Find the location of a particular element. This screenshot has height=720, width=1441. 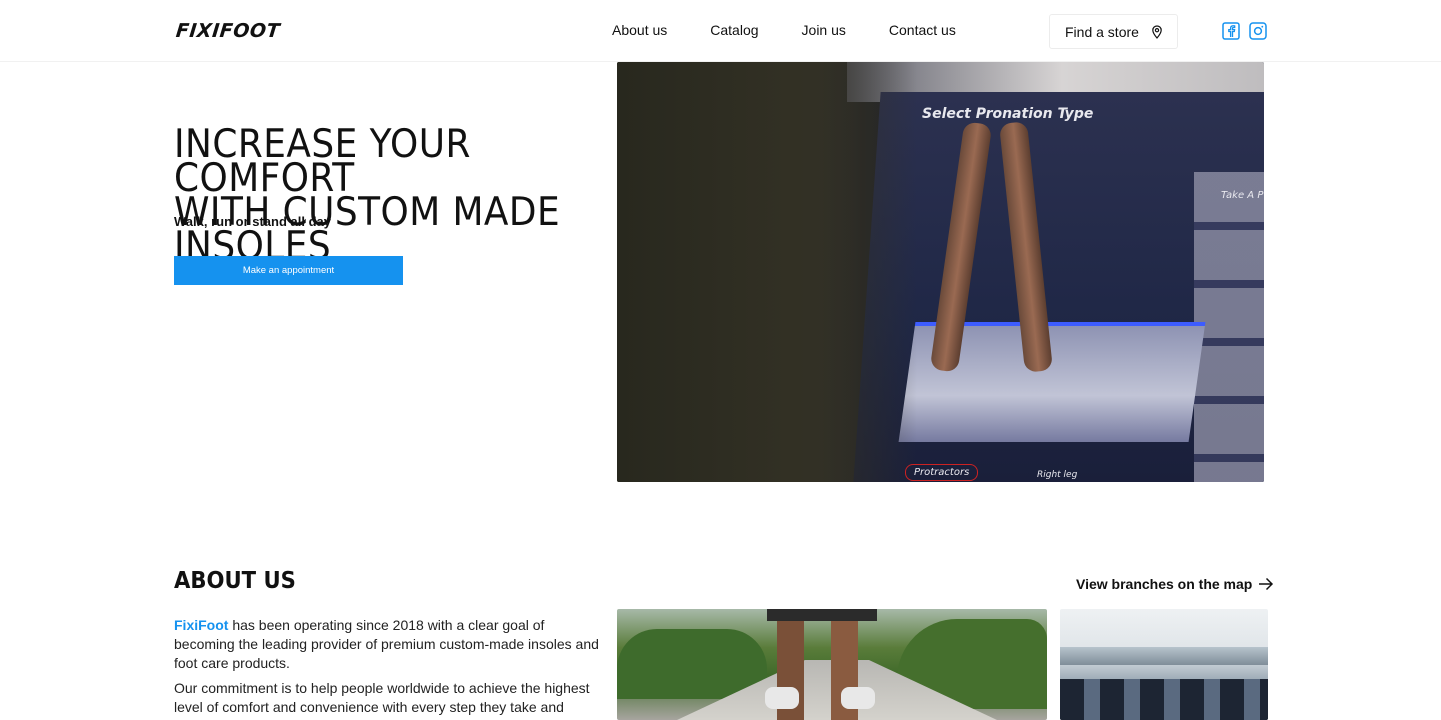

find-store-button: Find a store is located at coordinates (1113, 31).